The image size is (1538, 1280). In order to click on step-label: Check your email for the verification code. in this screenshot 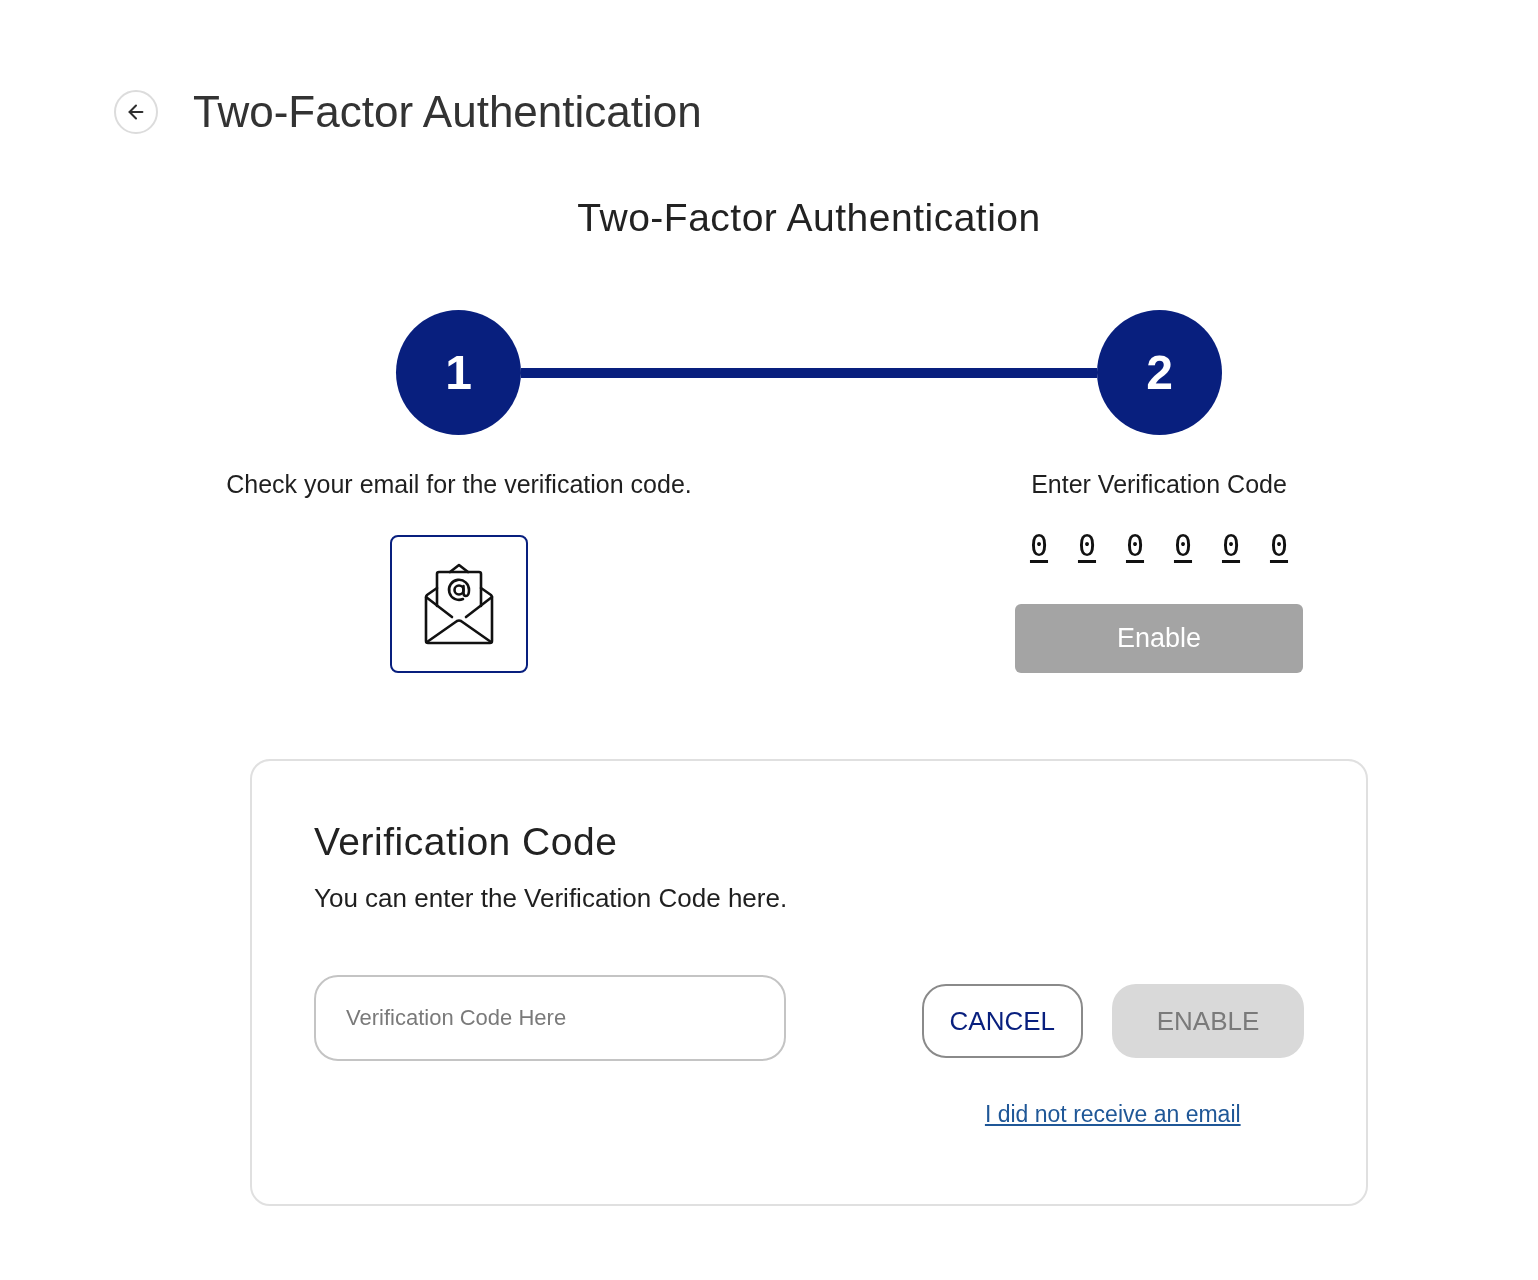, I will do `click(459, 484)`.